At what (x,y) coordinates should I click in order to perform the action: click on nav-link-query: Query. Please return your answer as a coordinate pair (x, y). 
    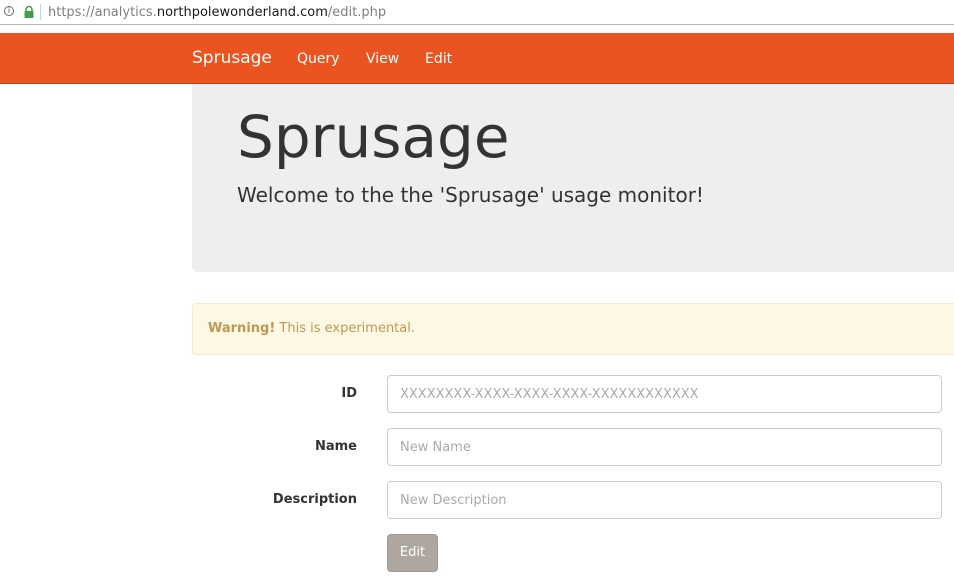
    Looking at the image, I should click on (318, 59).